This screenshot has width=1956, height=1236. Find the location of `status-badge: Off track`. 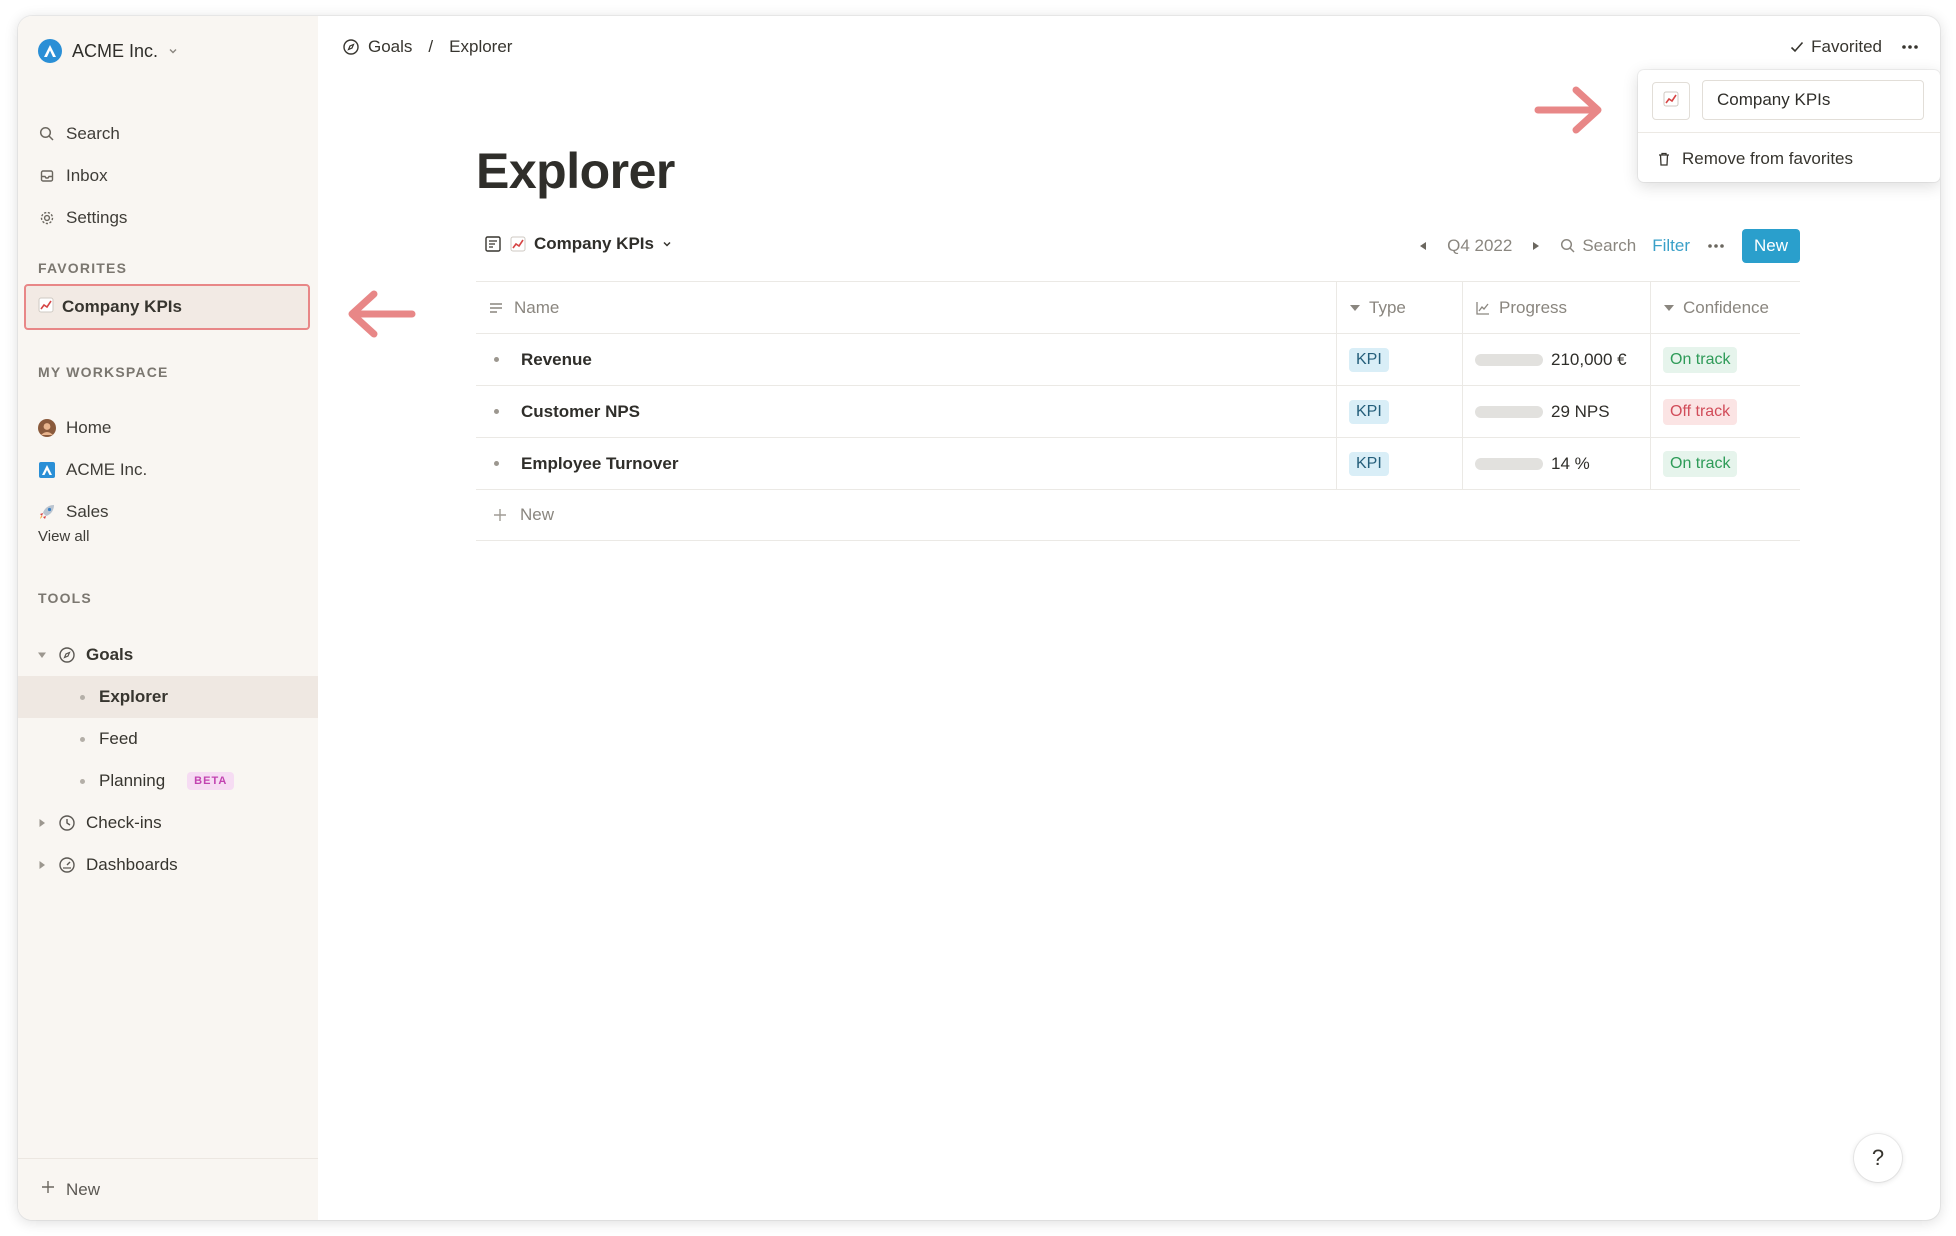

status-badge: Off track is located at coordinates (1700, 411).